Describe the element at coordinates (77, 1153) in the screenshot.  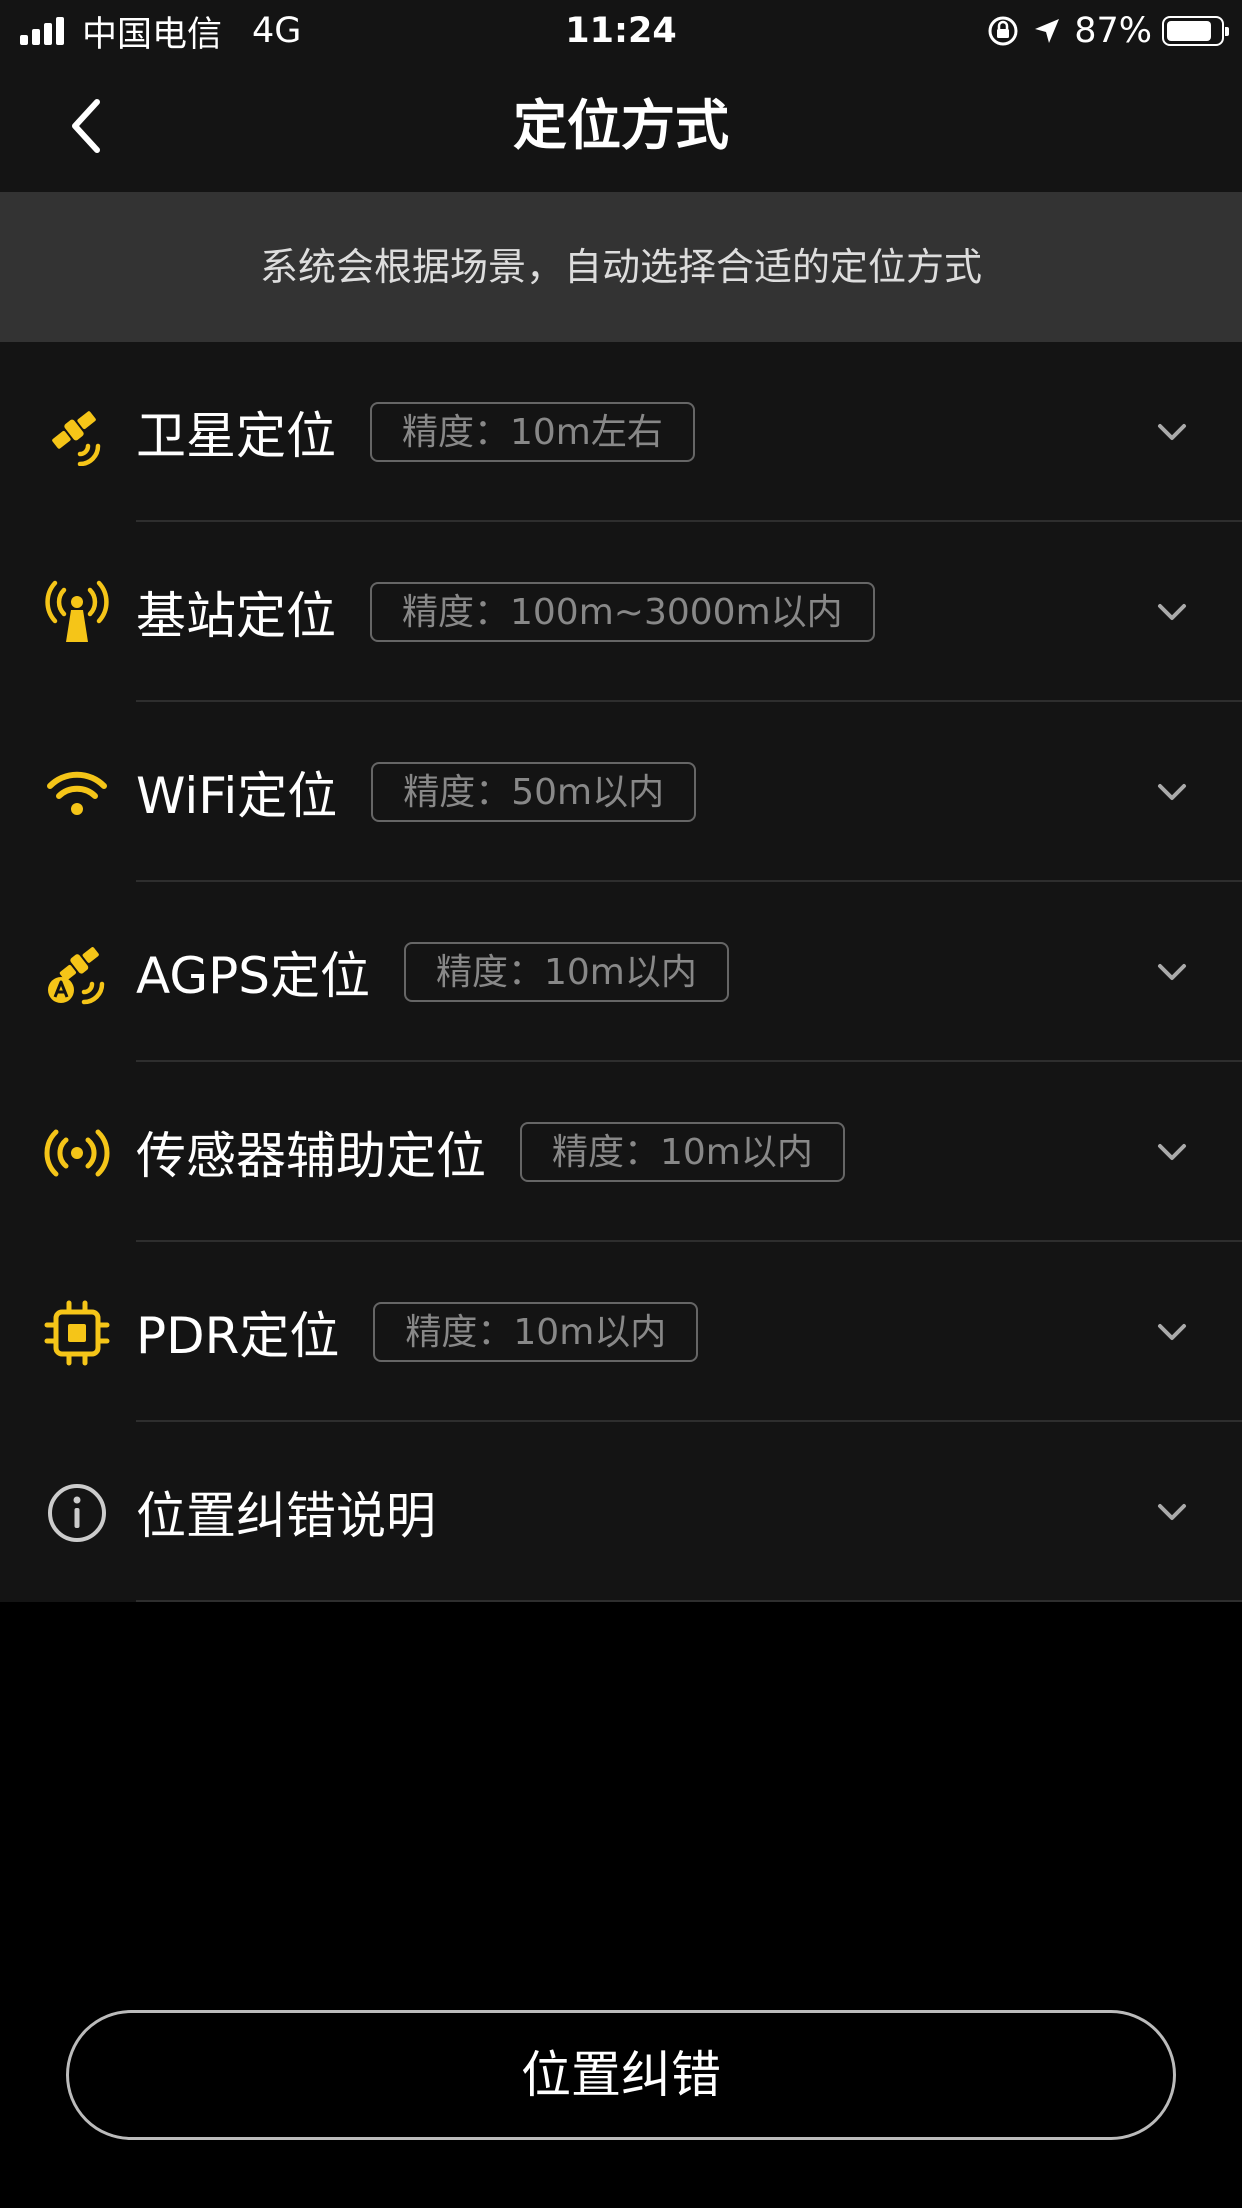
I see `sensor-icon` at that location.